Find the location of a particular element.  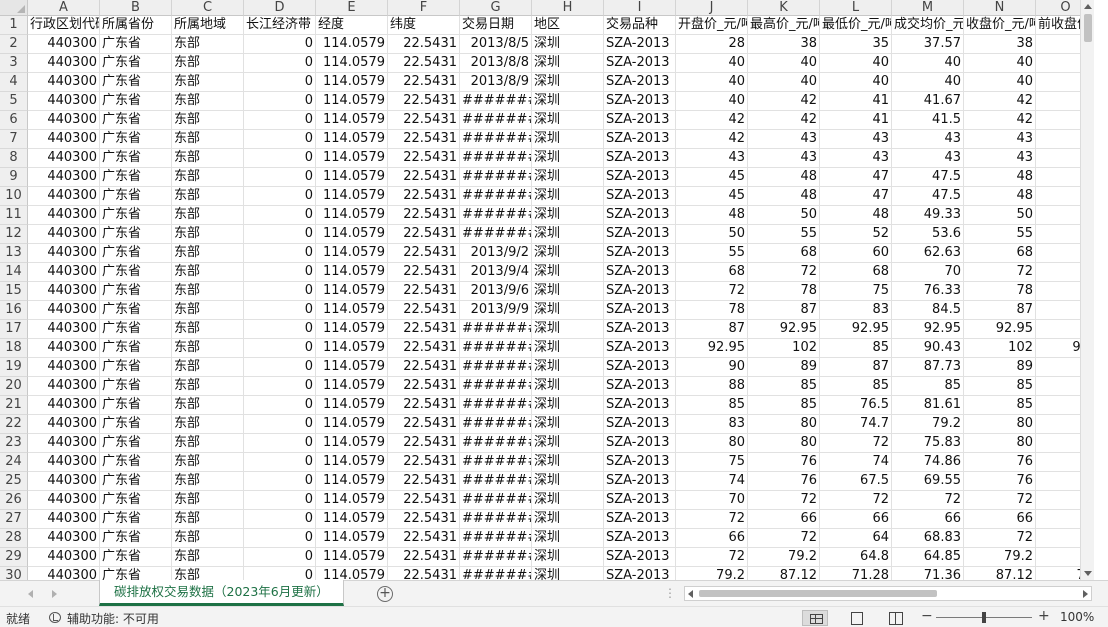

cell: 2013/9/6 is located at coordinates (496, 291).